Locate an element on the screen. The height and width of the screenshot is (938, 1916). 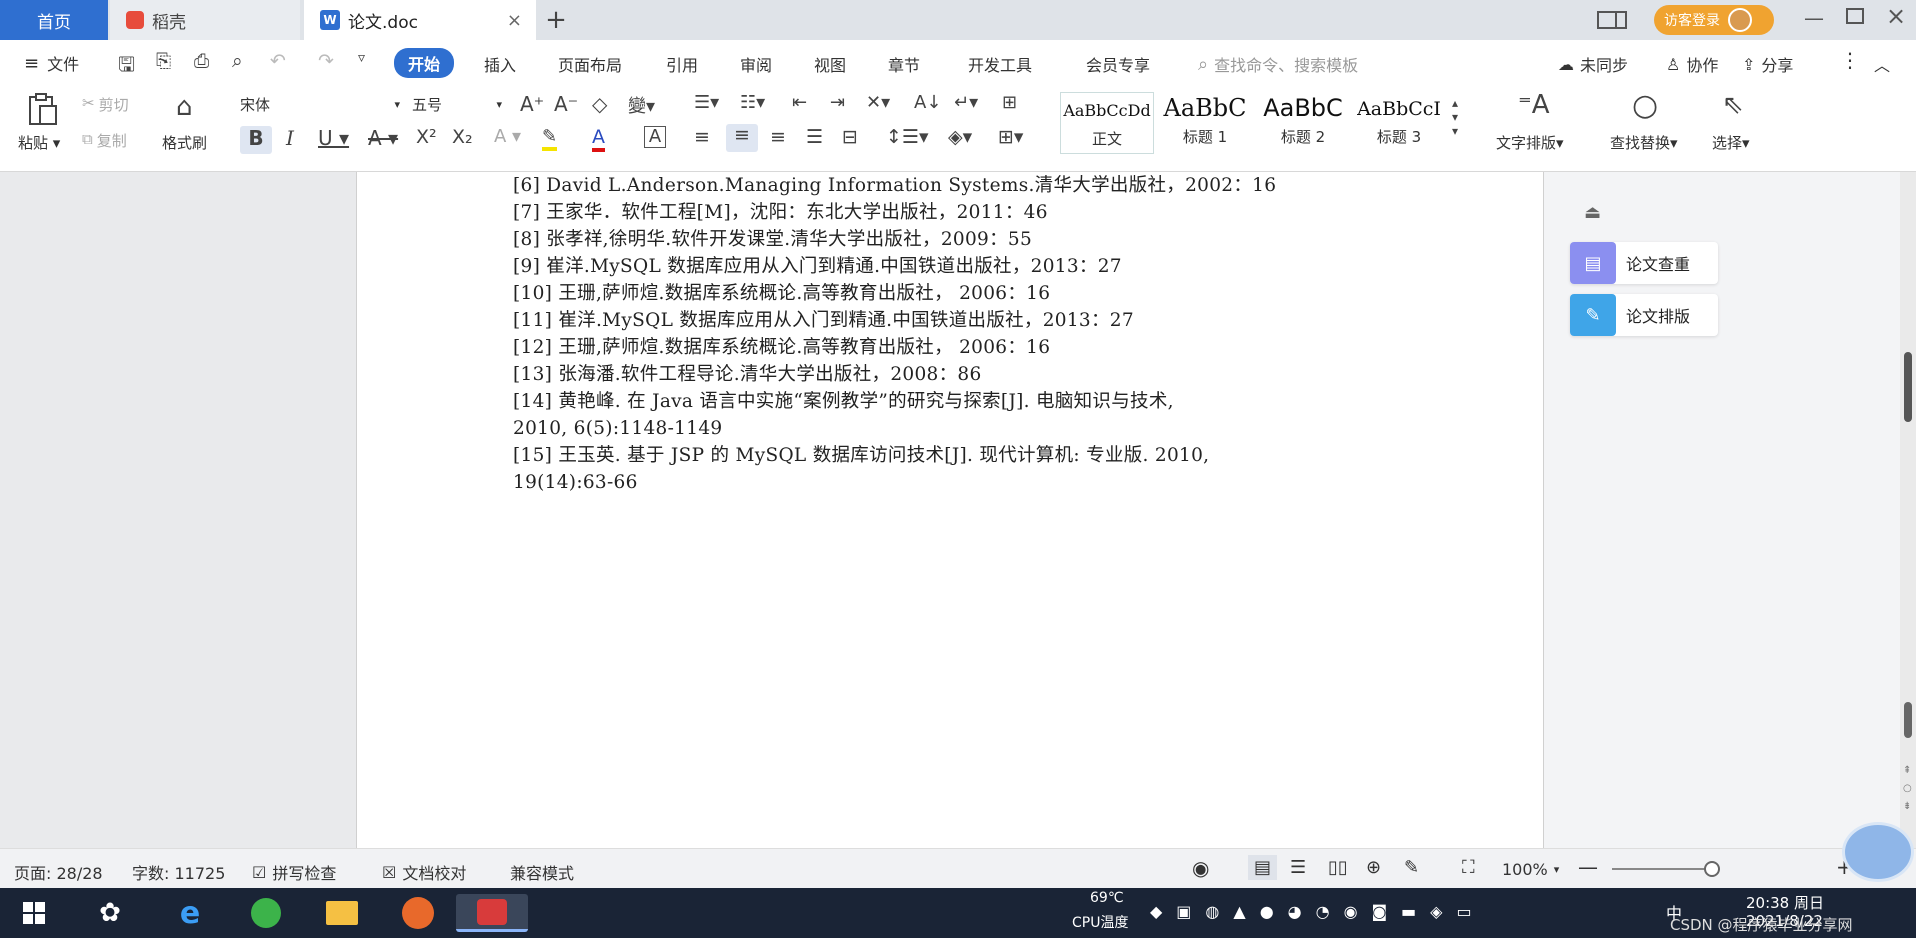
zoom-slider-handle is located at coordinates (1712, 869).